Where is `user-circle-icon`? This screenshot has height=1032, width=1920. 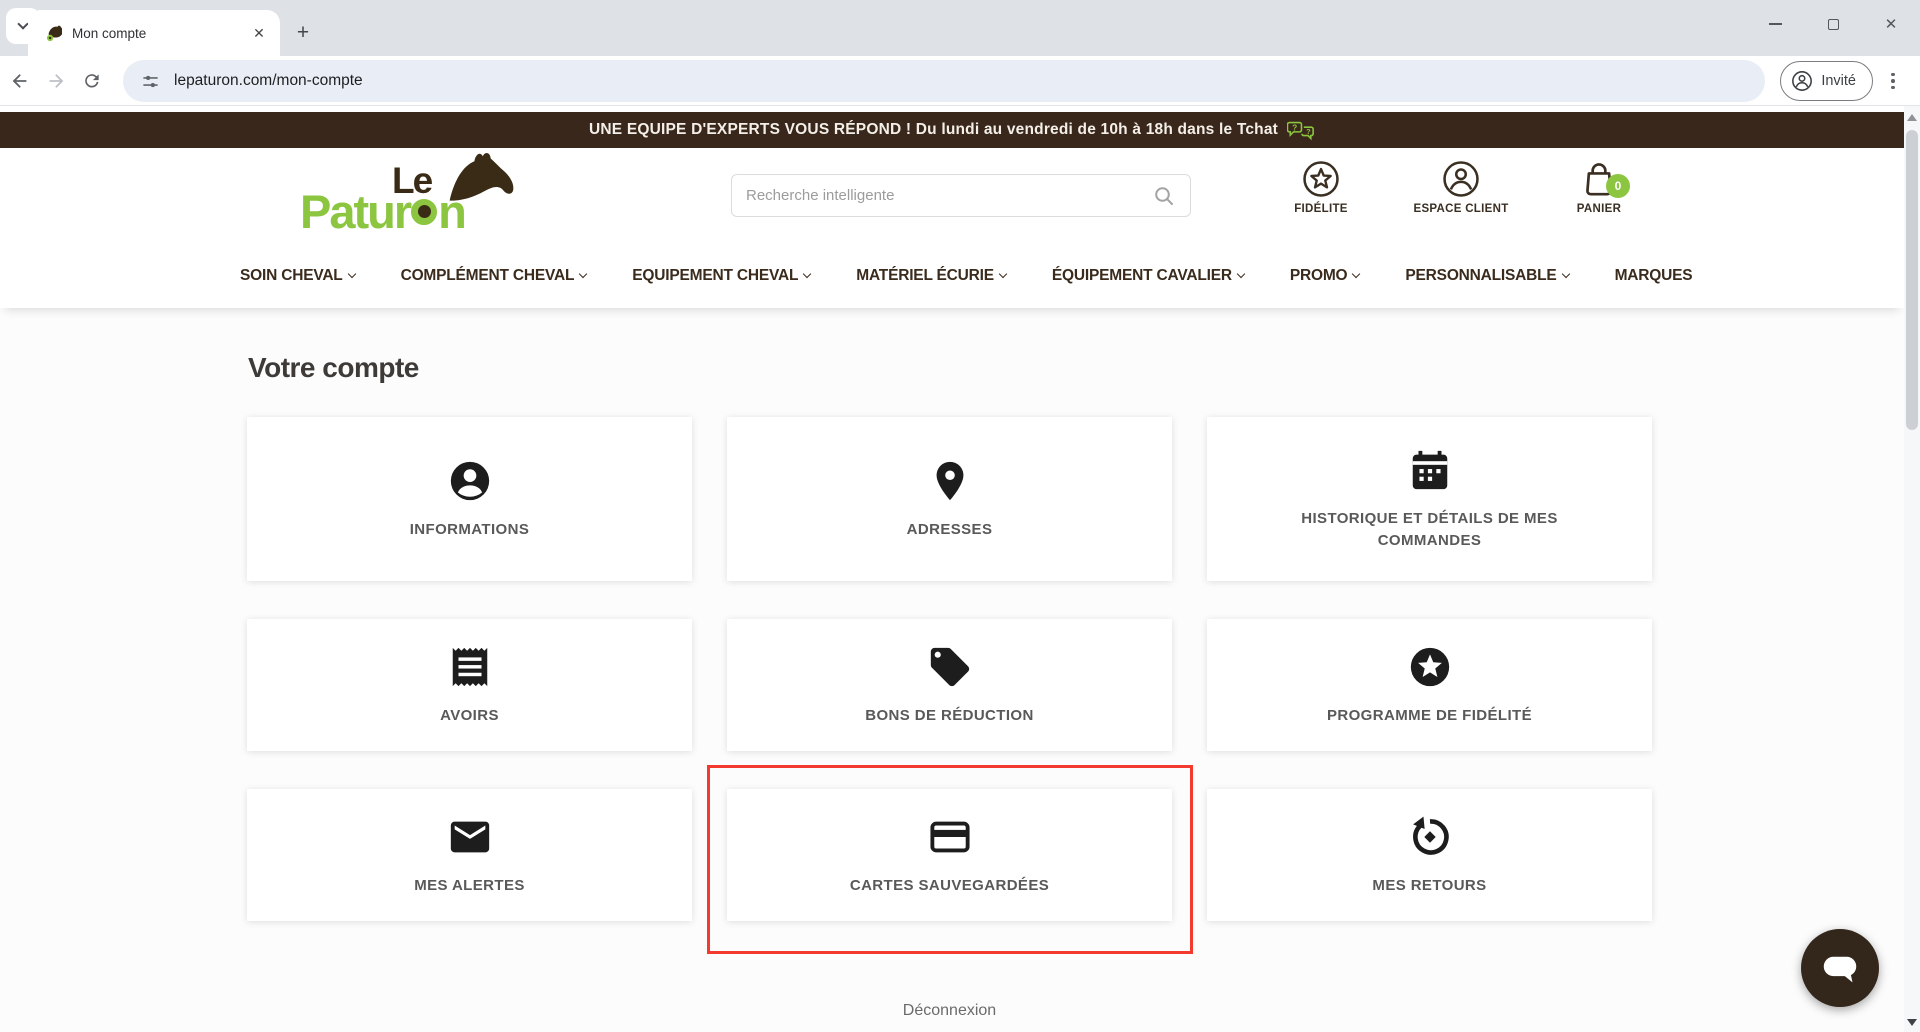
user-circle-icon is located at coordinates (1461, 179).